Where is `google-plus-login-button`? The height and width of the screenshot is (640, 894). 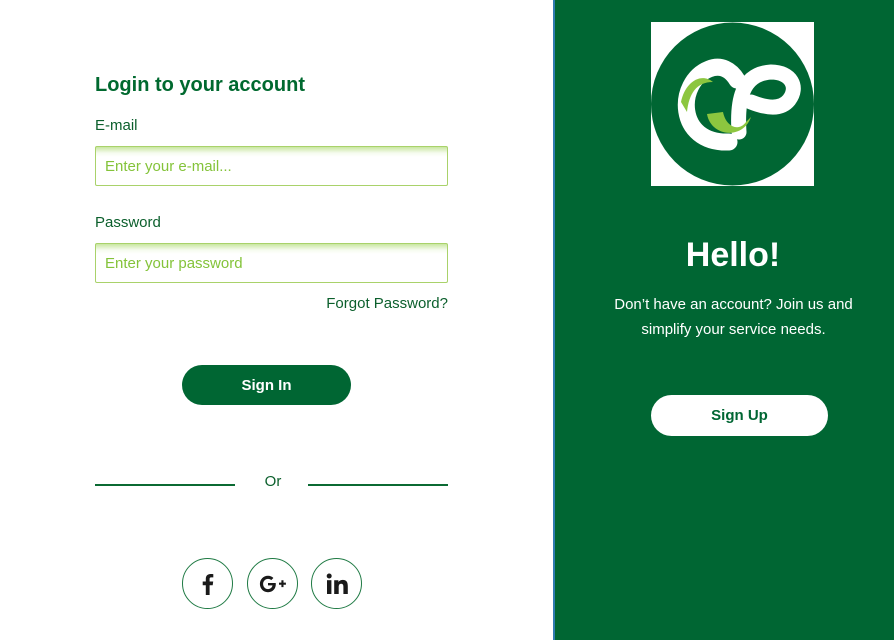
google-plus-login-button is located at coordinates (272, 583).